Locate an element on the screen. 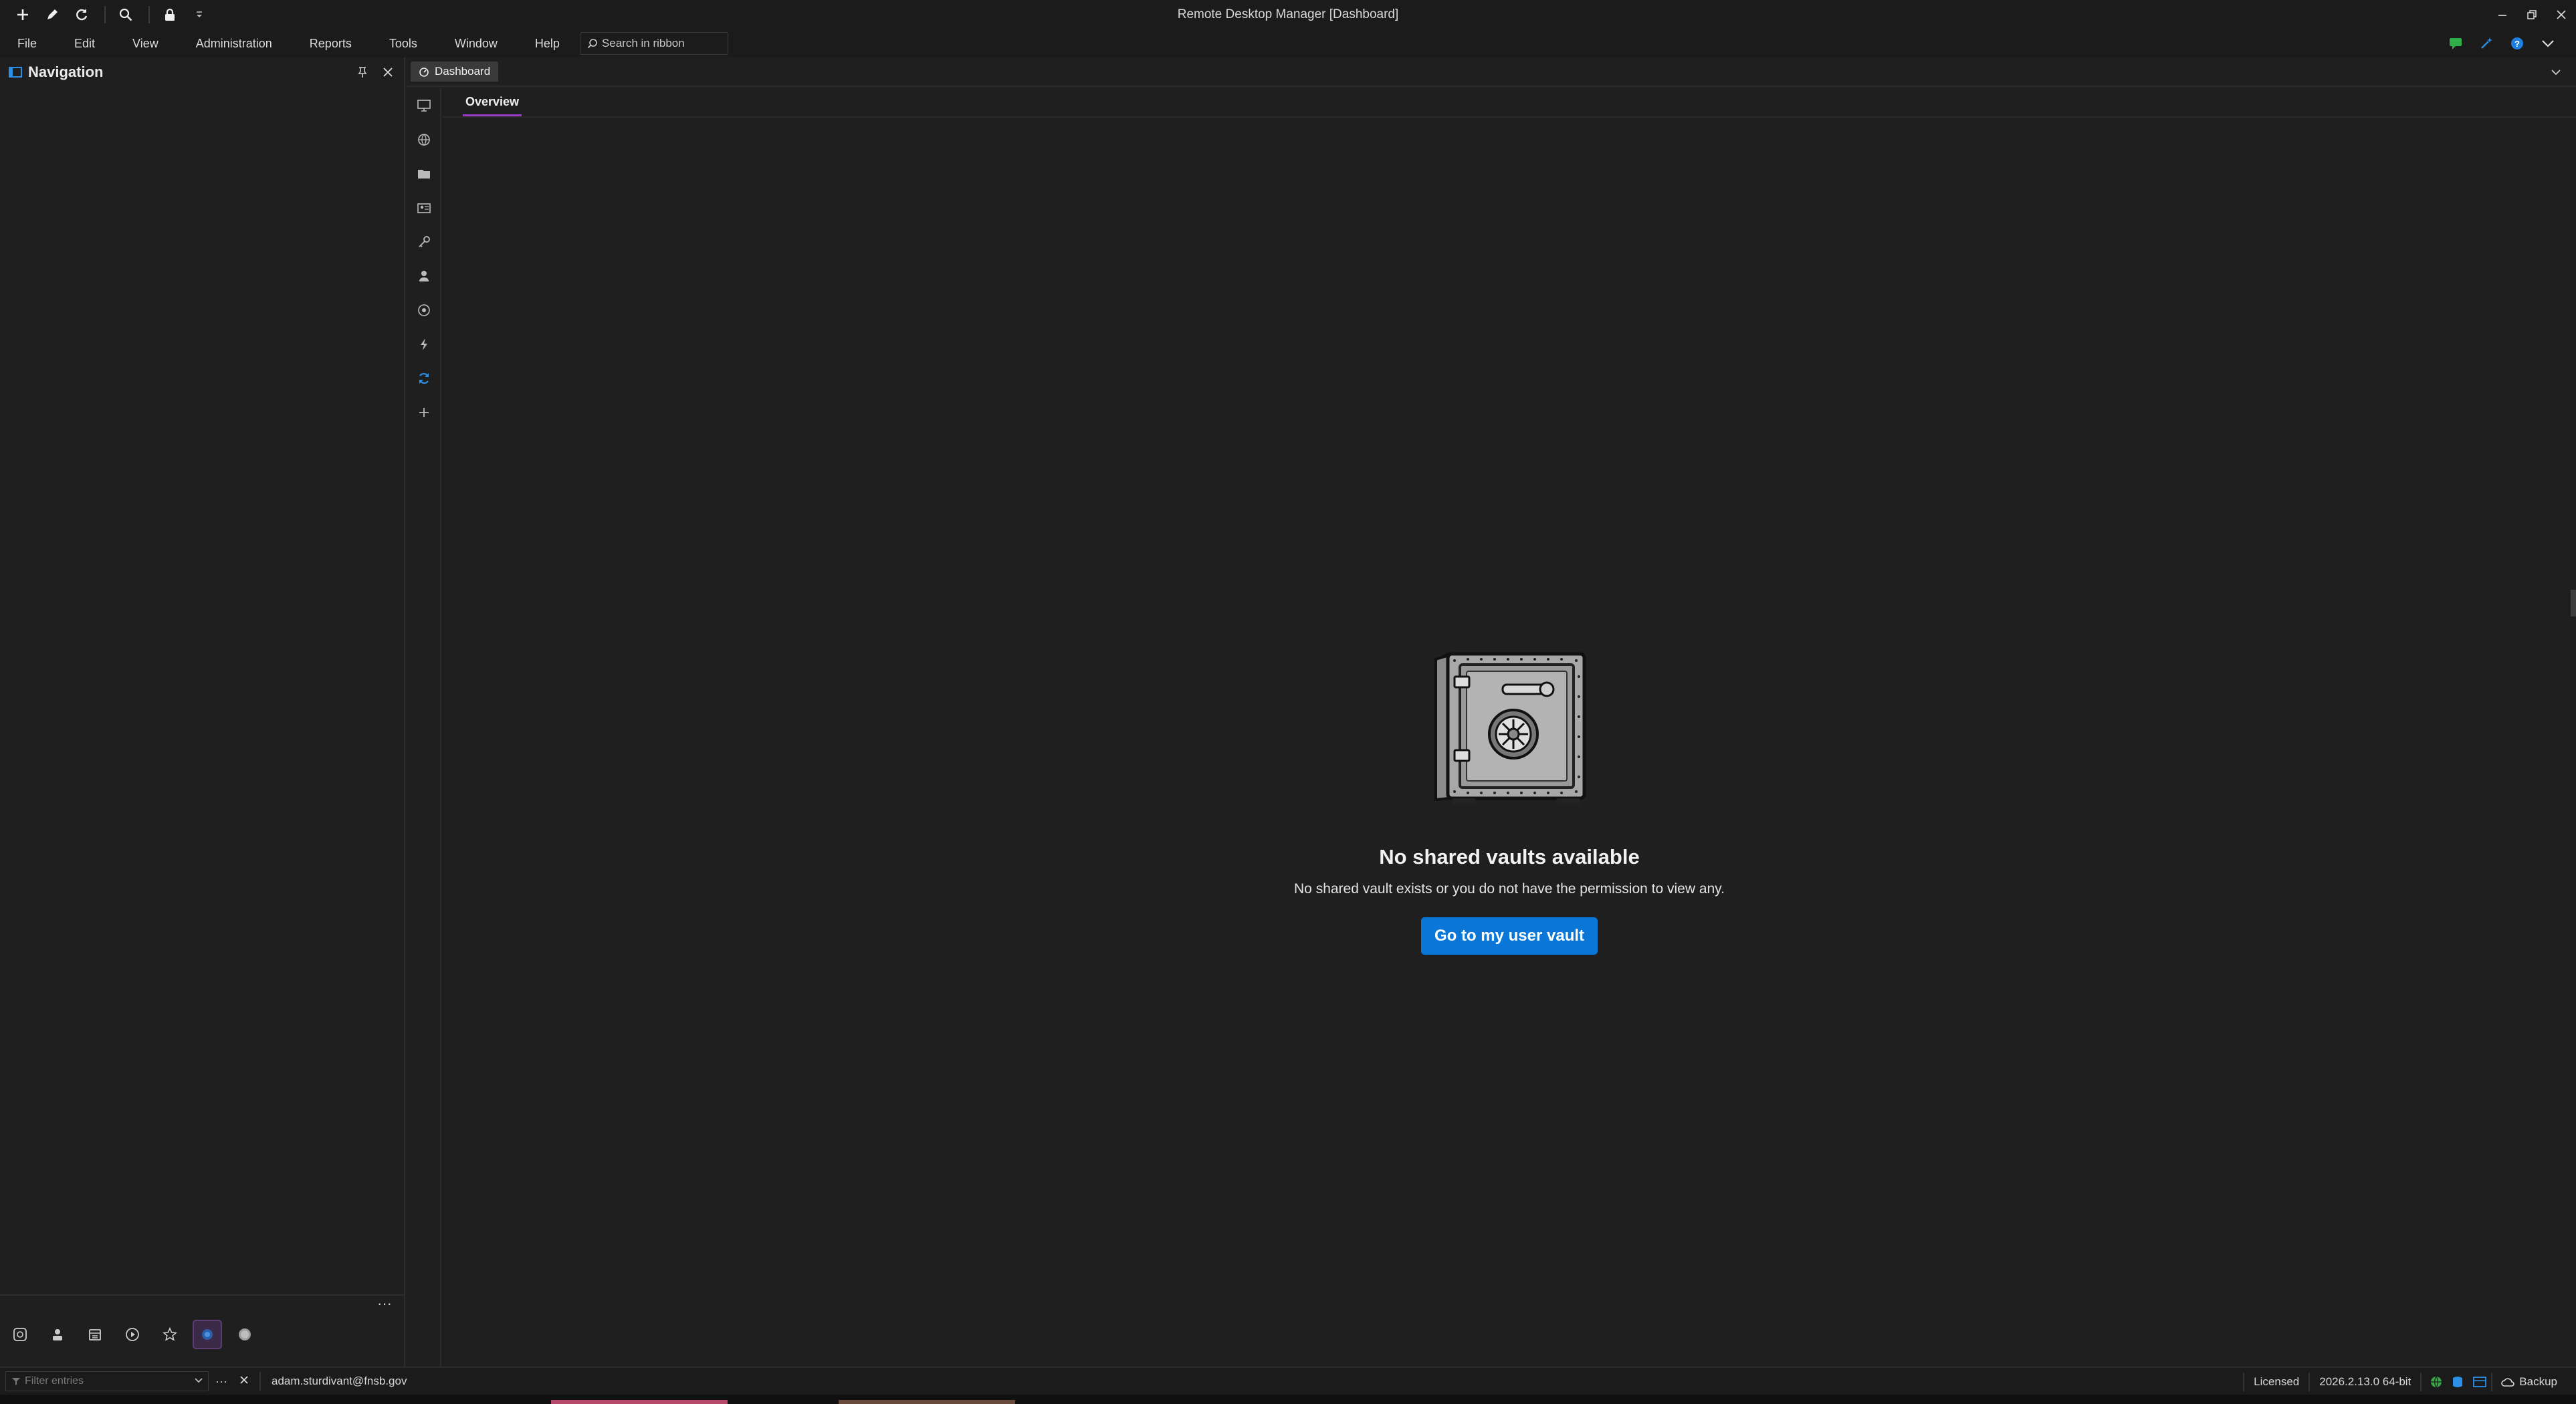  session-icon is located at coordinates (424, 105).